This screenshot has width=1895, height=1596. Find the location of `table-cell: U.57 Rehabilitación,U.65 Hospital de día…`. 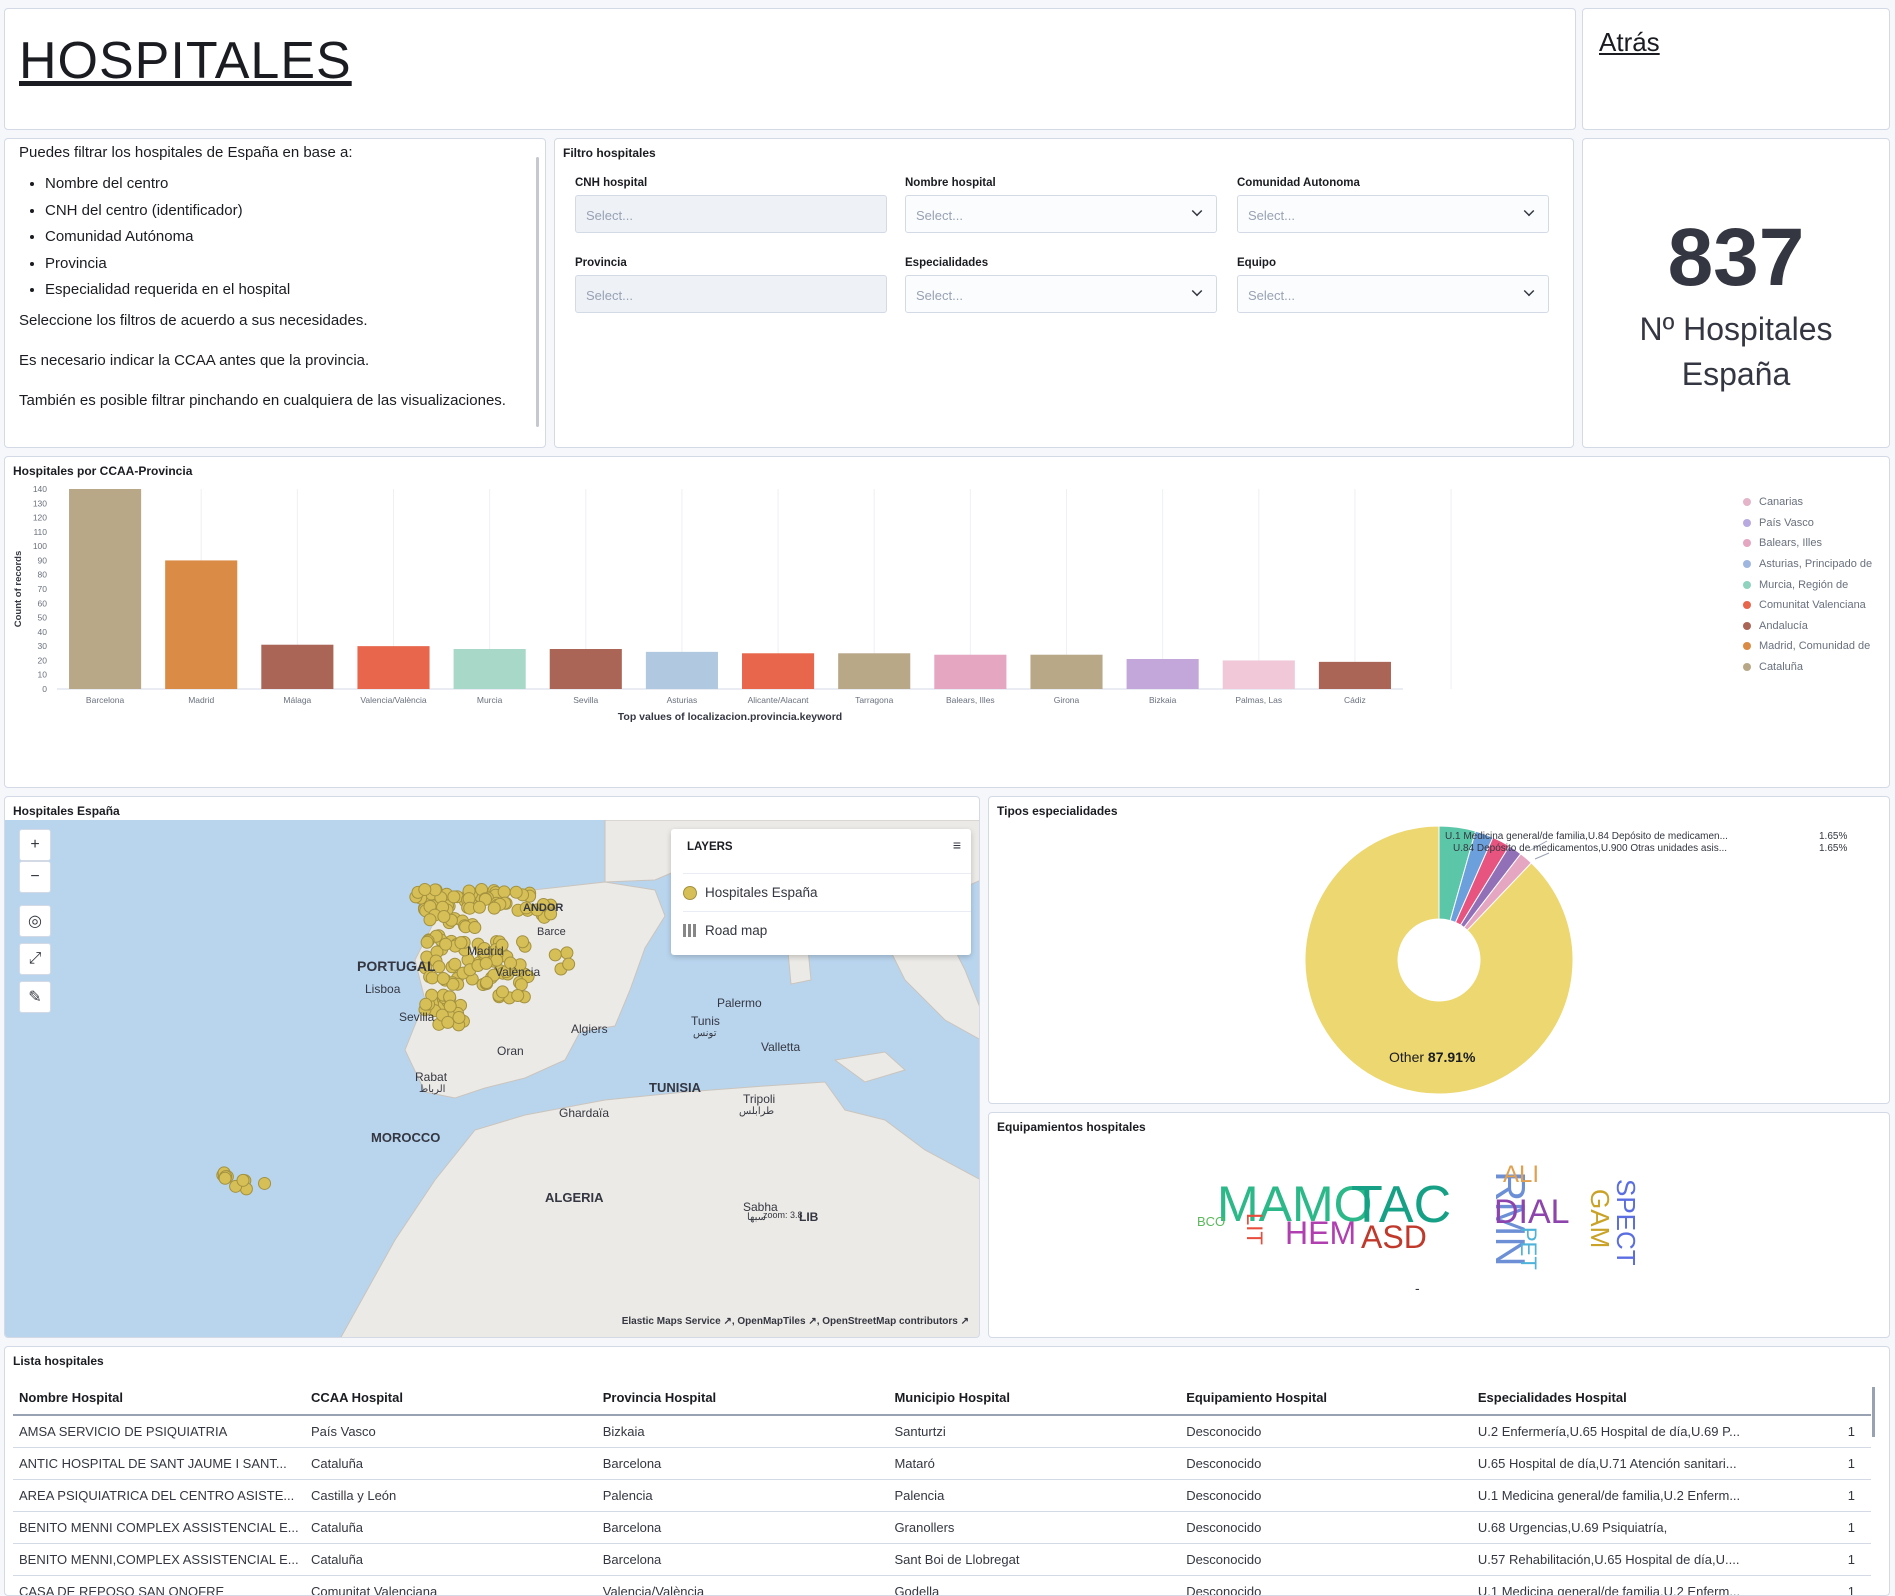

table-cell: U.57 Rehabilitación,U.65 Hospital de día… is located at coordinates (1656, 1559).